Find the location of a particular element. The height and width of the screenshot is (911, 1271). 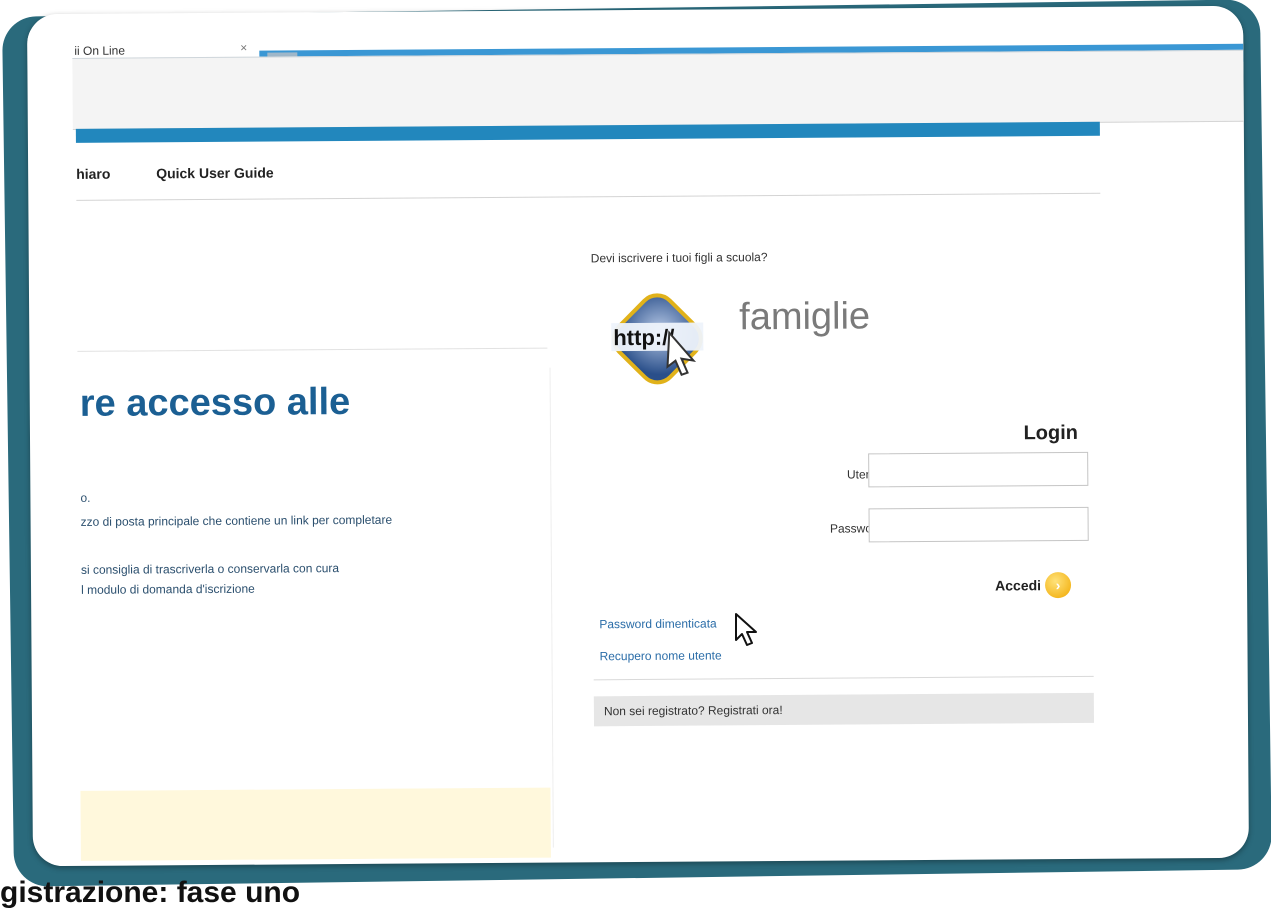

famiglie-logo-icon: http:// is located at coordinates (657, 339).